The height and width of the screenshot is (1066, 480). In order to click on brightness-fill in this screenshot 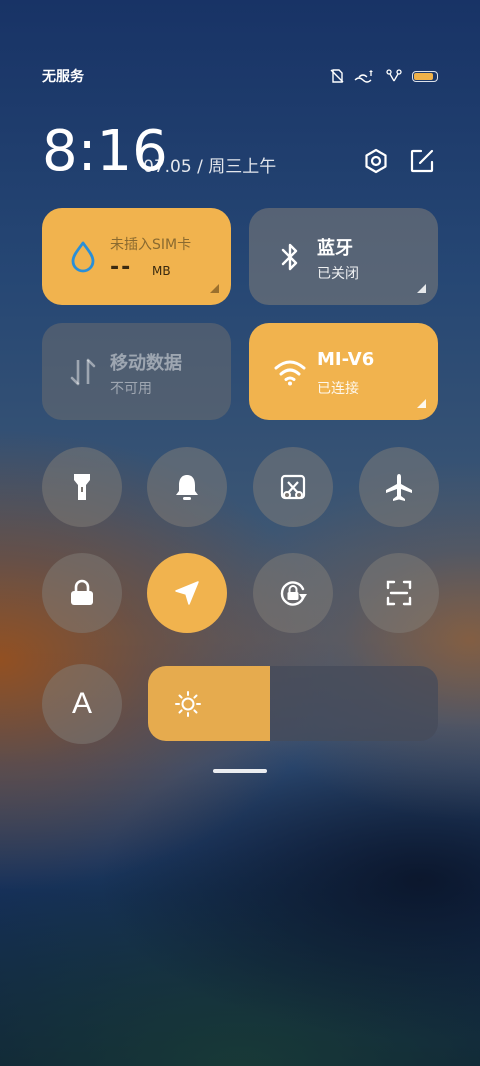, I will do `click(209, 703)`.